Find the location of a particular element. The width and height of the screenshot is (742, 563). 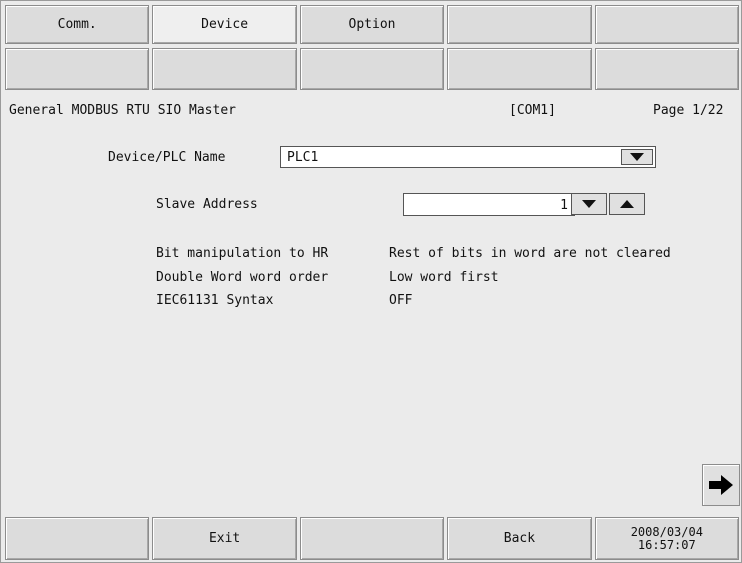

slave-address-decrement-button is located at coordinates (589, 204).